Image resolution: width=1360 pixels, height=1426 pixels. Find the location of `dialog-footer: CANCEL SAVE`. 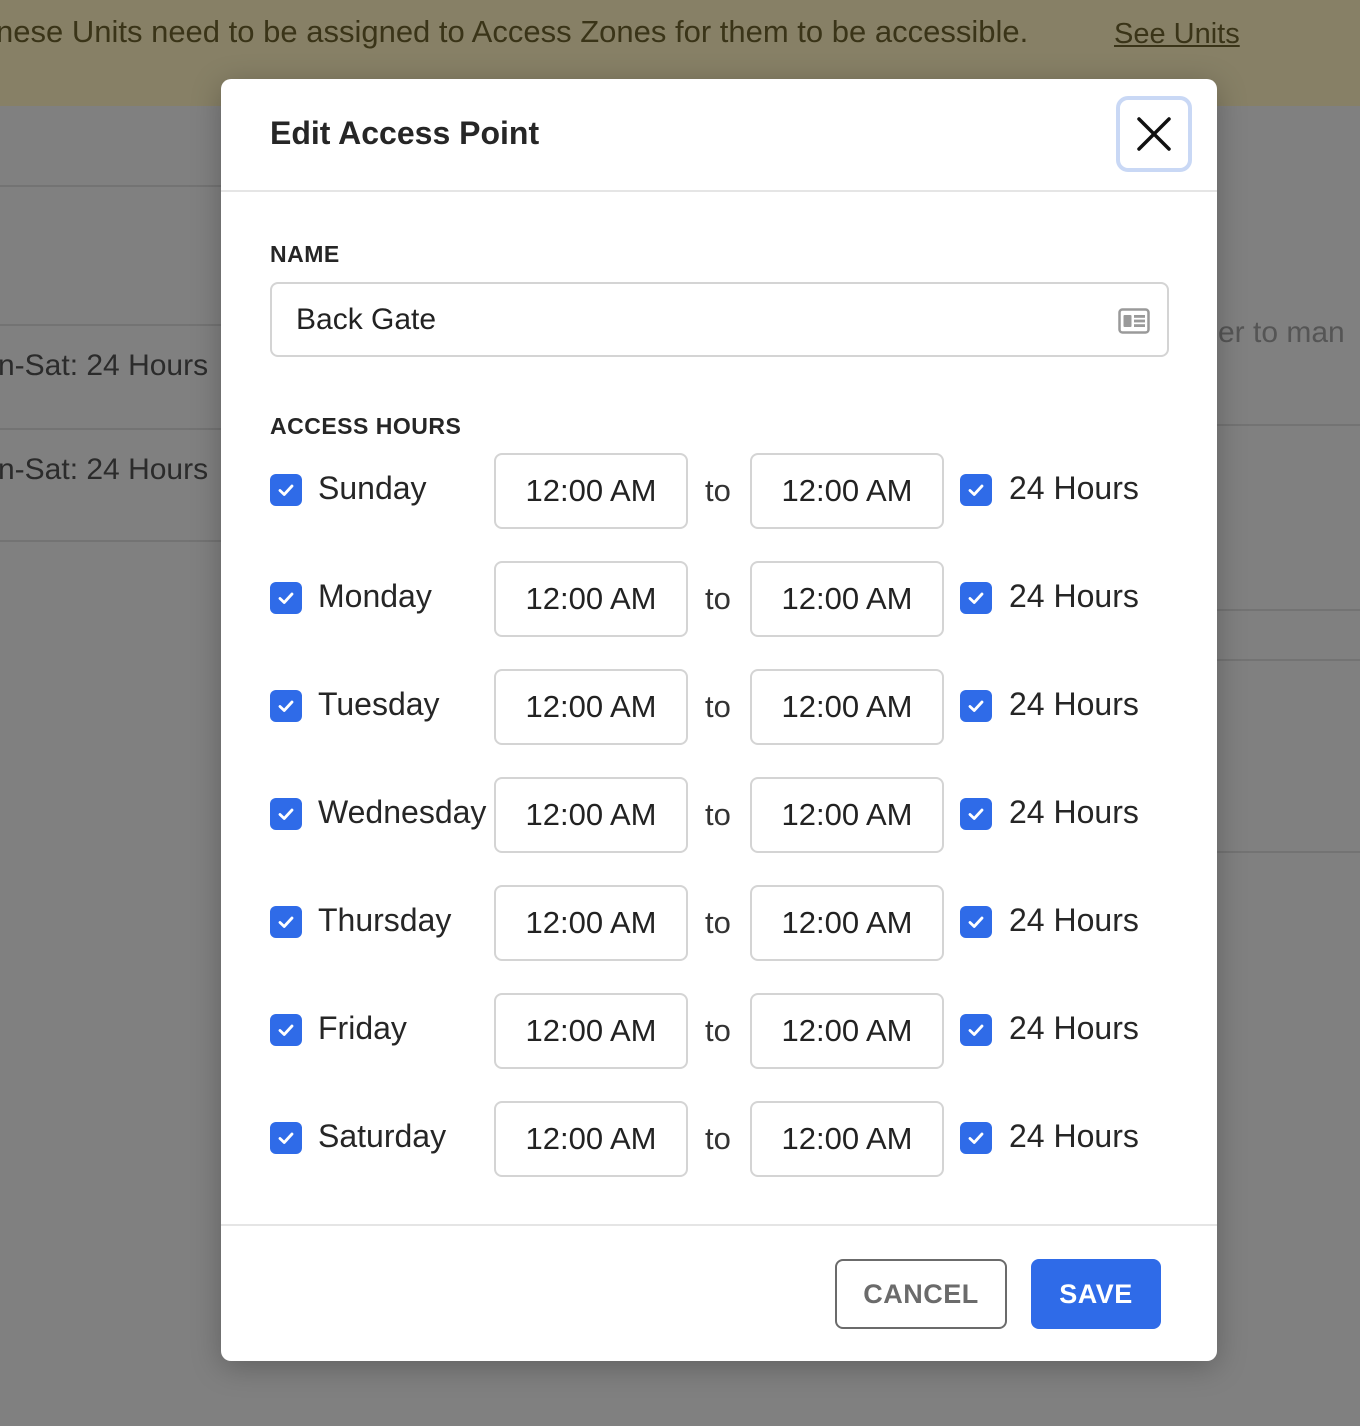

dialog-footer: CANCEL SAVE is located at coordinates (719, 1292).